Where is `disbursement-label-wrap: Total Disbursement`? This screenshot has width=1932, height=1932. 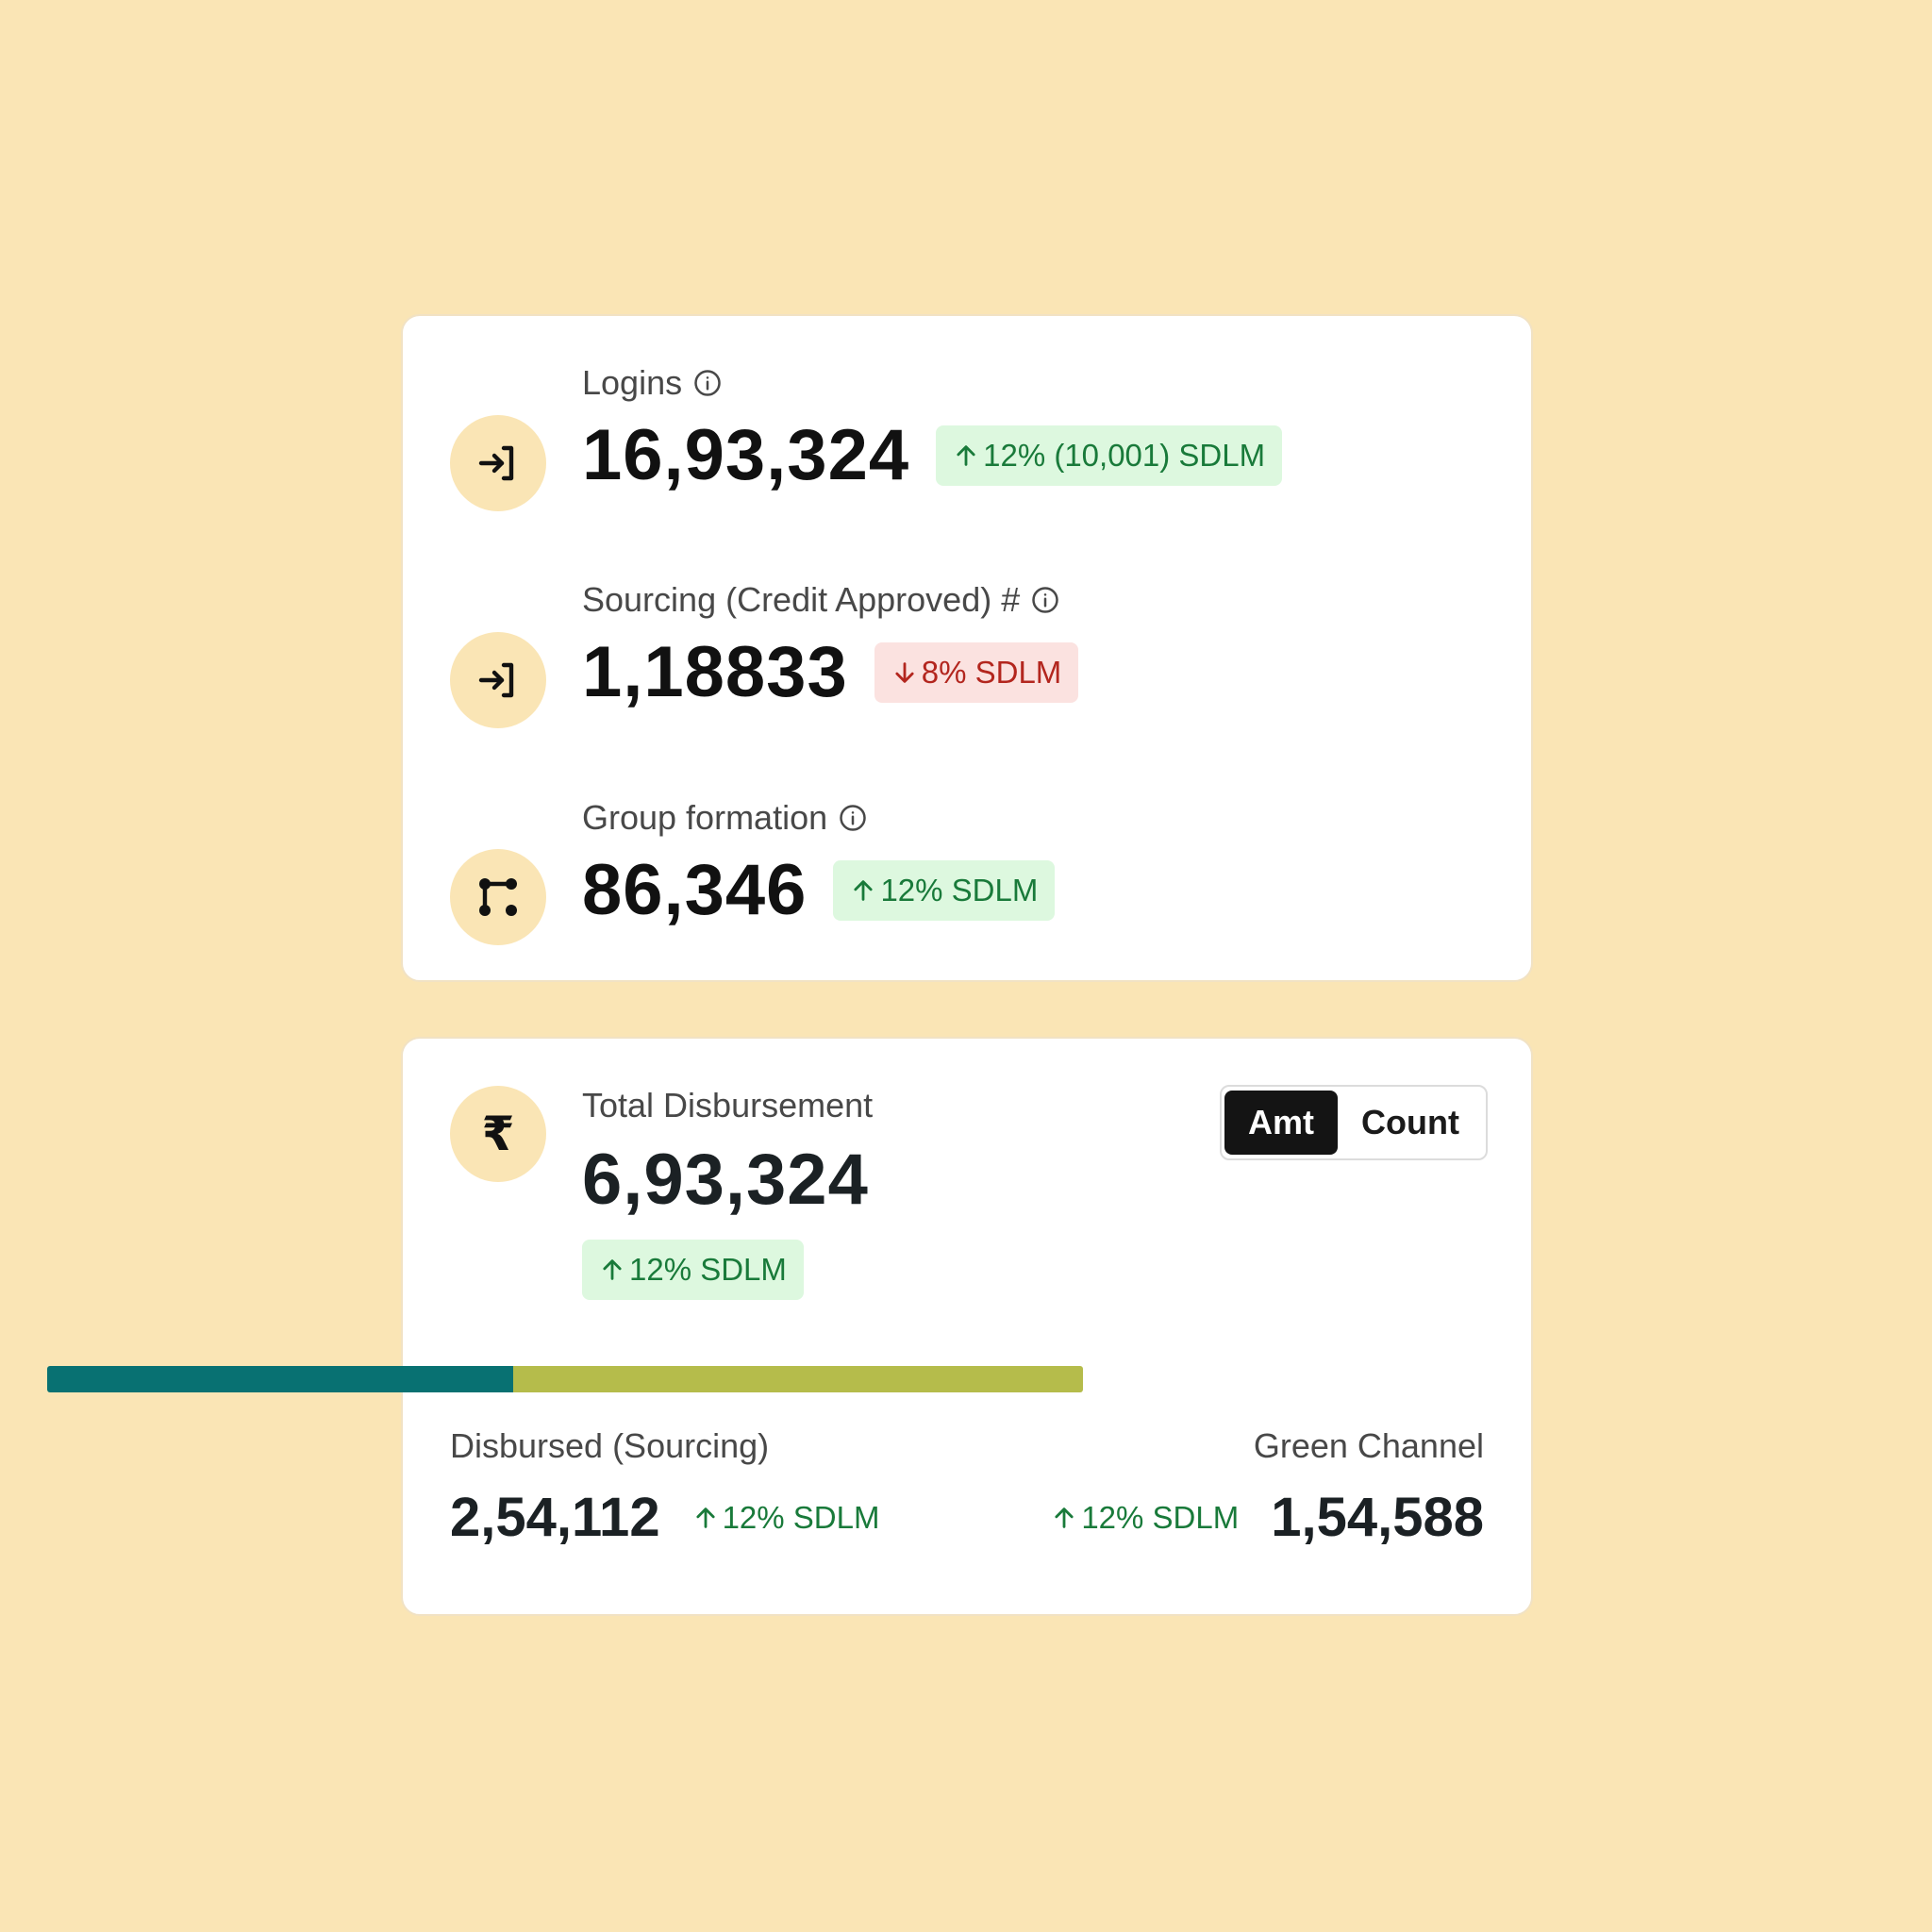 disbursement-label-wrap: Total Disbursement is located at coordinates (728, 1106).